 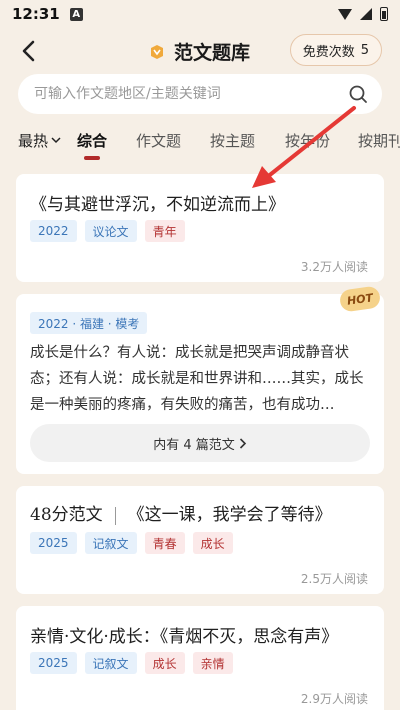 I want to click on nav-title-group: 范文题库, so click(x=199, y=51).